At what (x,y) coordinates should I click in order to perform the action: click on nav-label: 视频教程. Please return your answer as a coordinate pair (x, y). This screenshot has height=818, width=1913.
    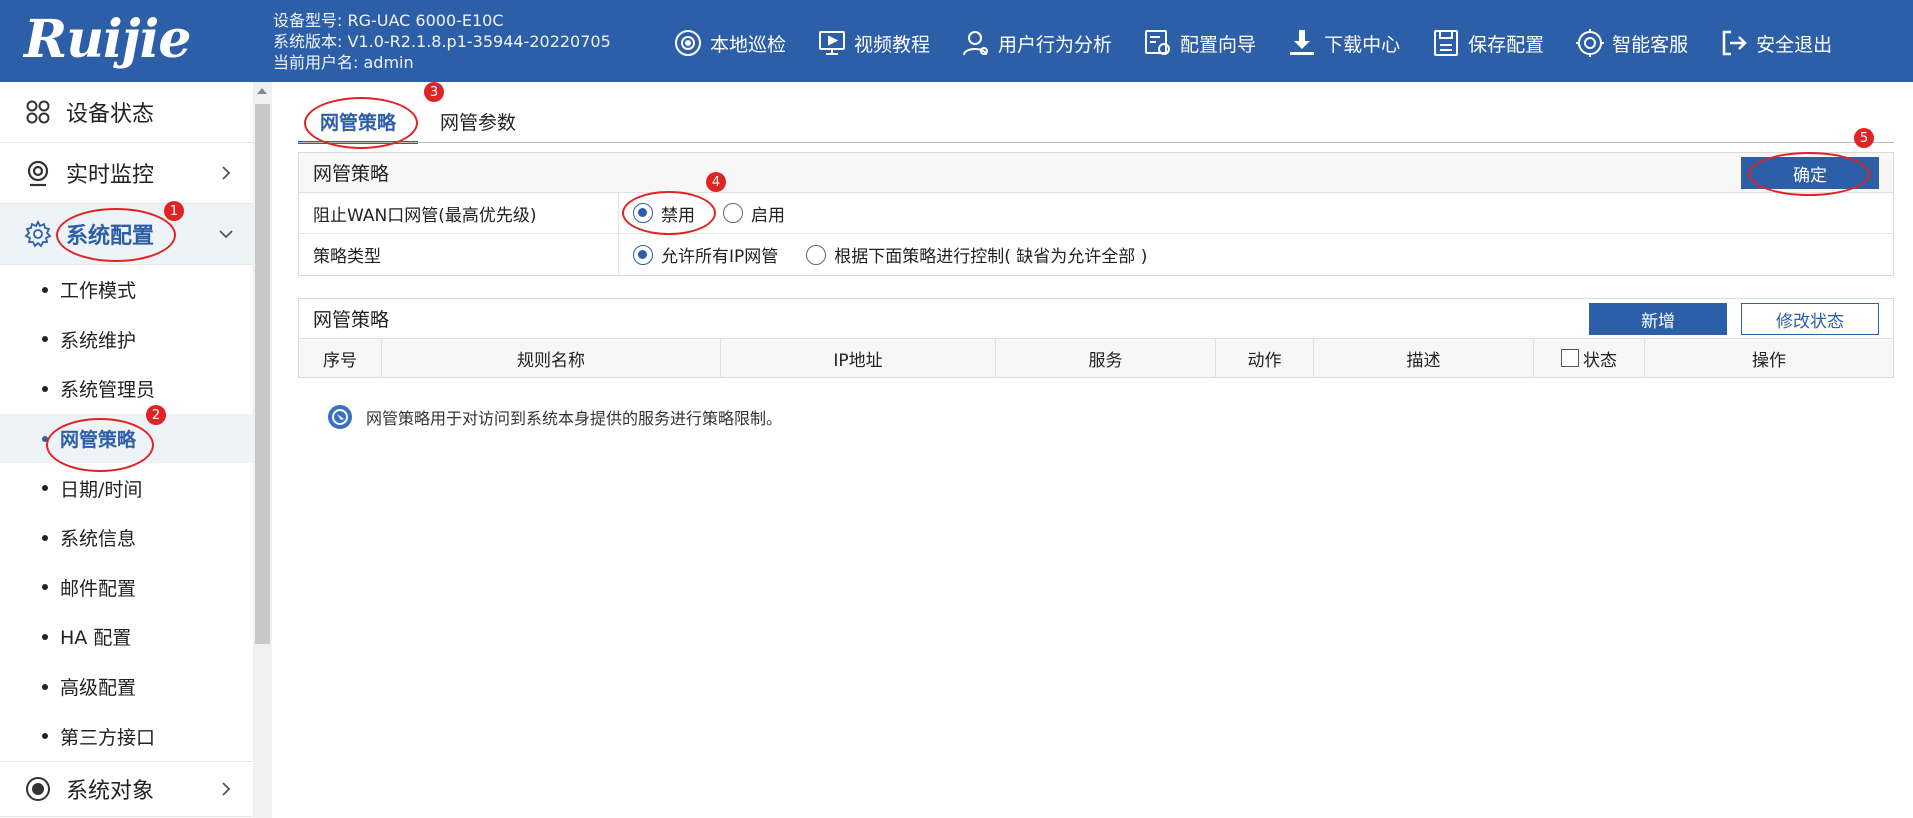
    Looking at the image, I should click on (892, 44).